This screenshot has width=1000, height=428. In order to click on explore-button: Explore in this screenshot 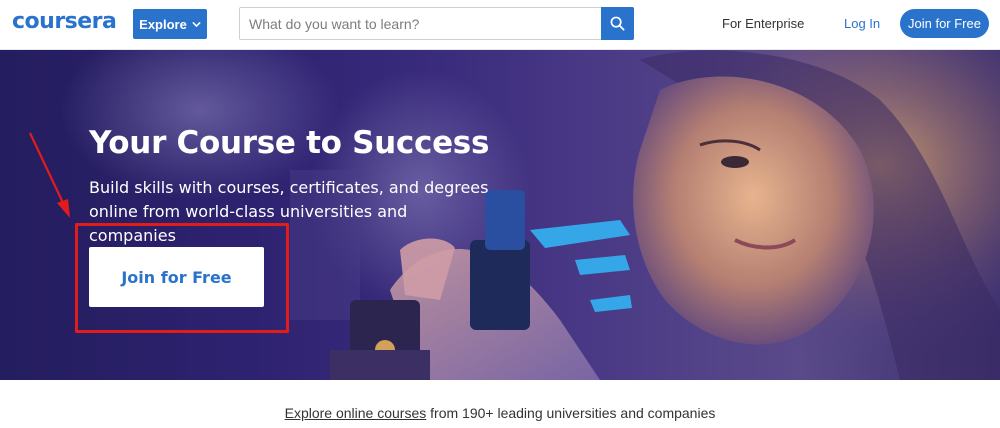, I will do `click(170, 24)`.